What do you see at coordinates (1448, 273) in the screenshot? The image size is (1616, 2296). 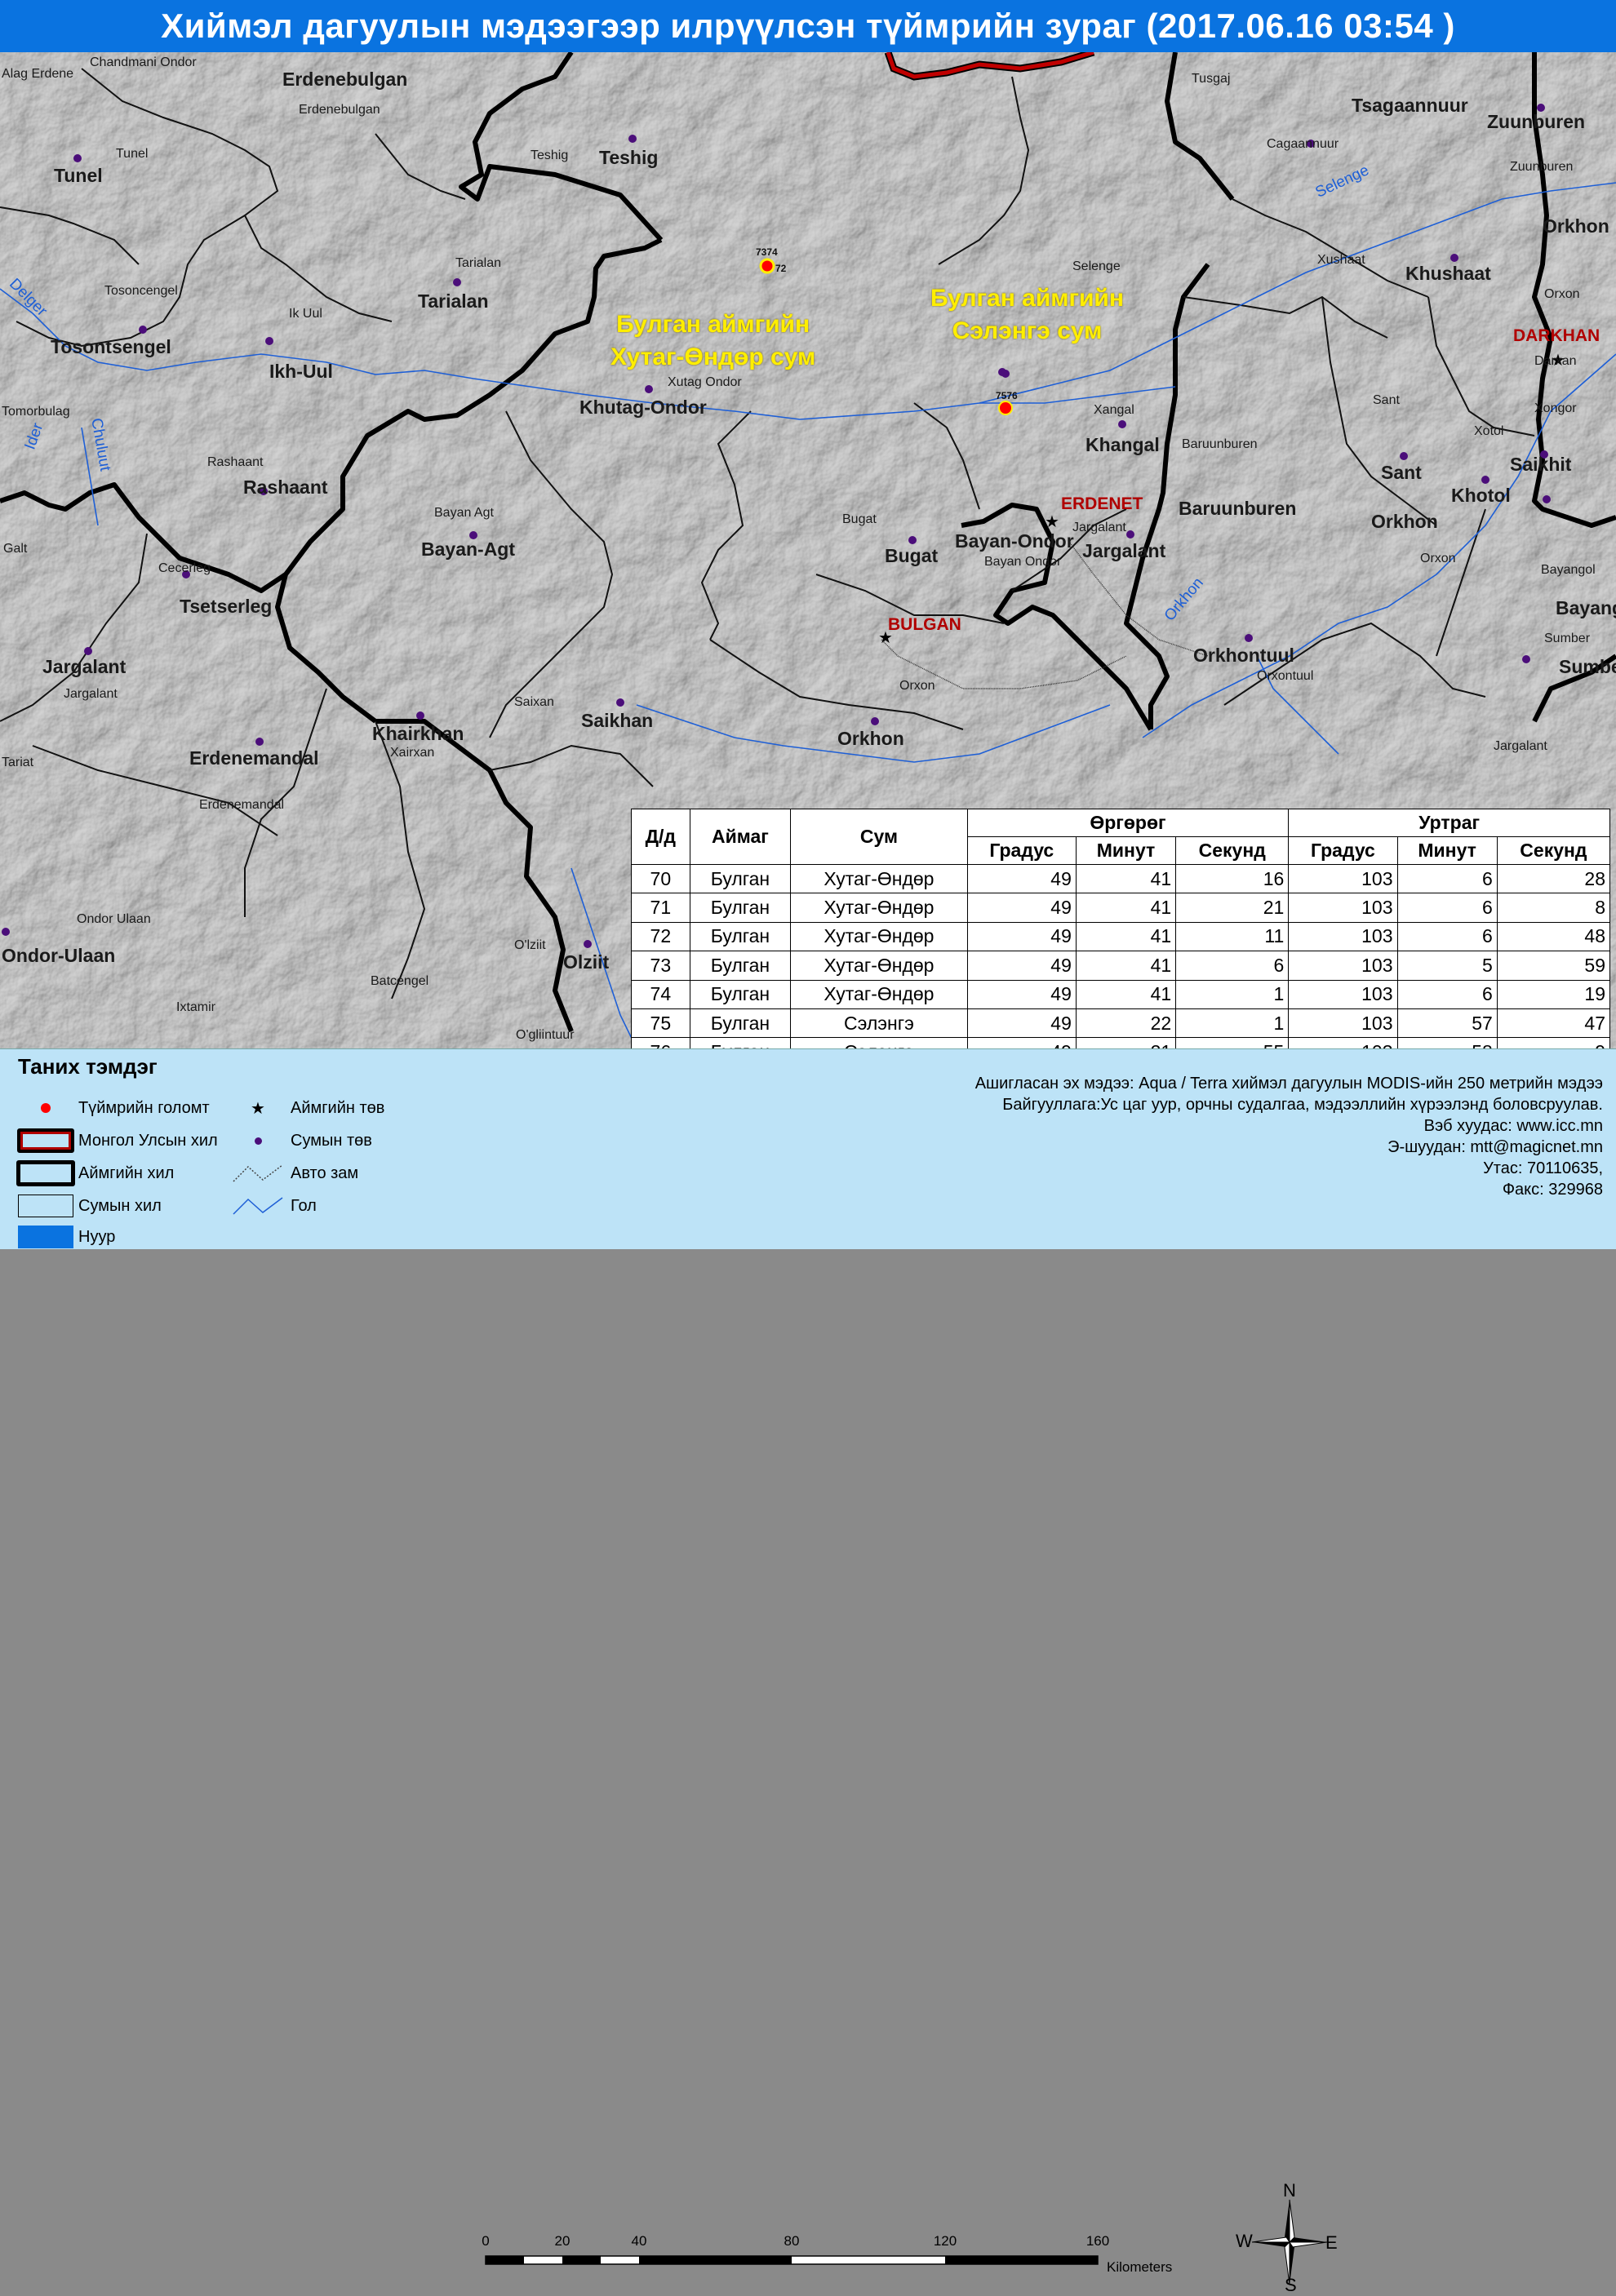 I see `soum-label: Khushaat` at bounding box center [1448, 273].